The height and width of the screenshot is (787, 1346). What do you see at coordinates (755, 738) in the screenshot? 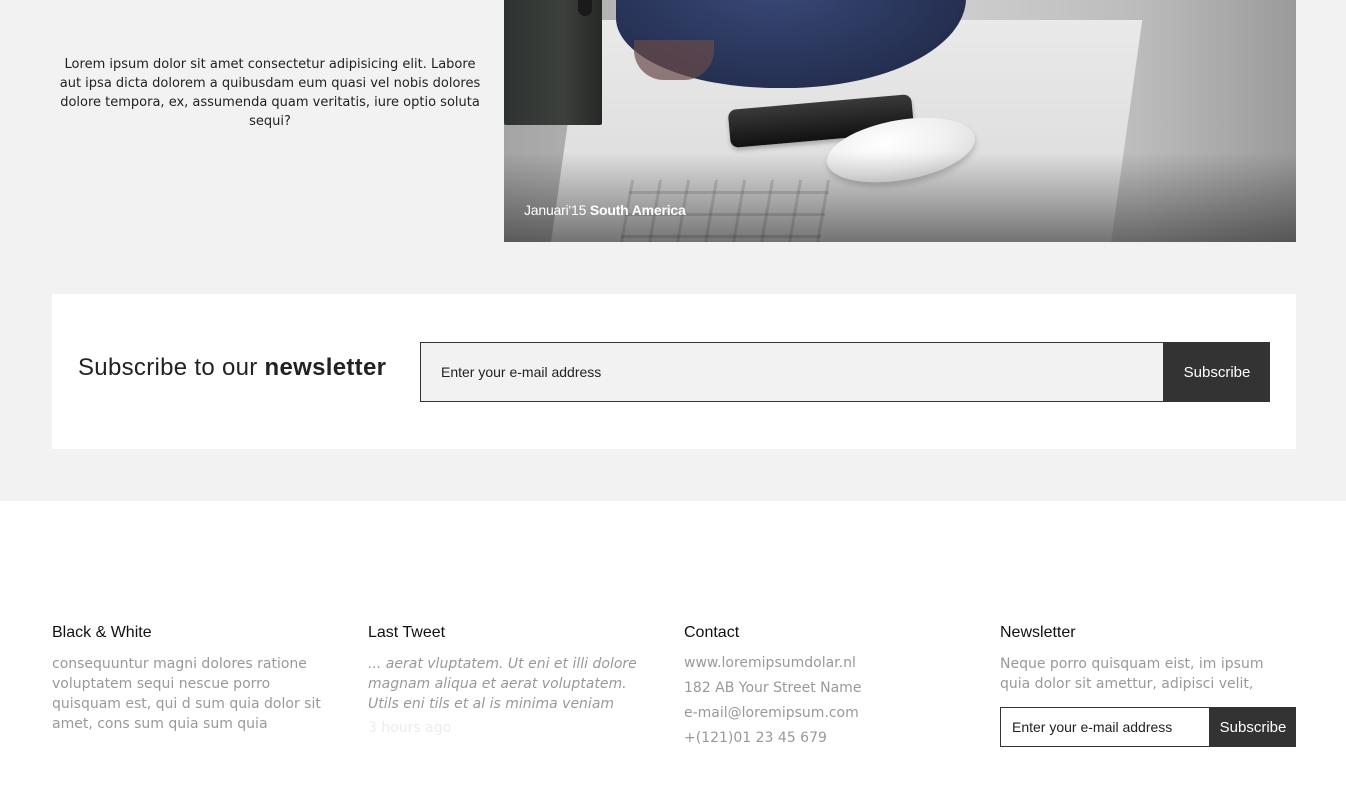
I see `contact-phone: +(121)01 23 45 679` at bounding box center [755, 738].